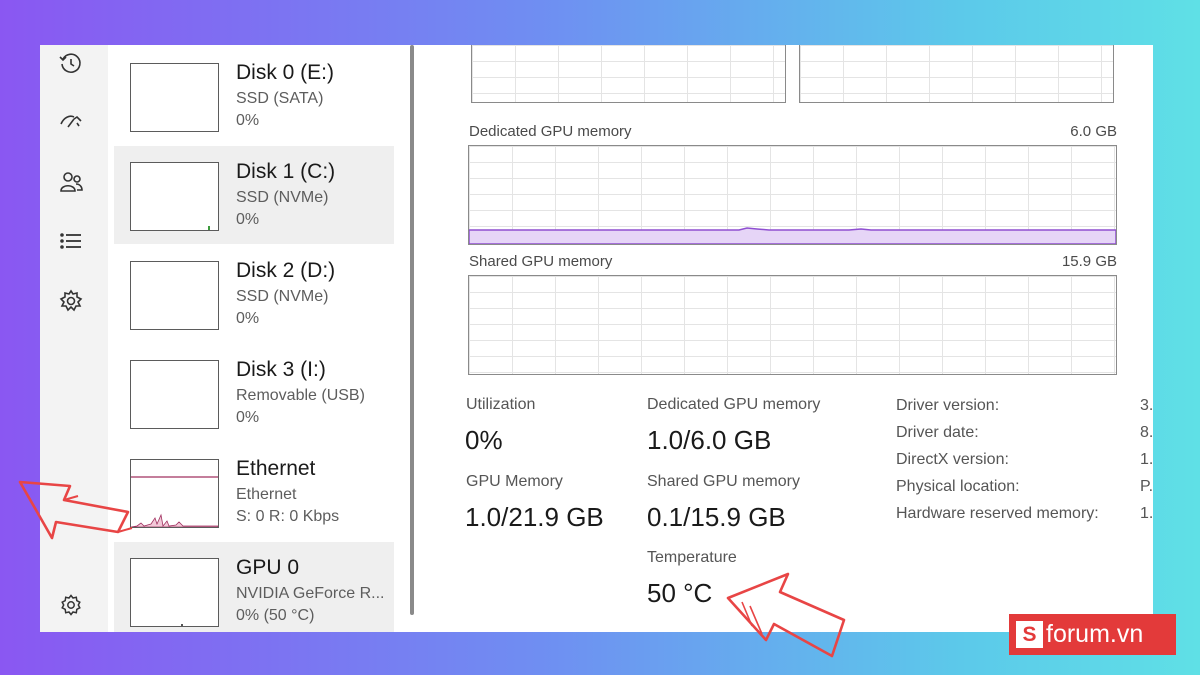 The width and height of the screenshot is (1200, 675). I want to click on ethernet-thumbnail, so click(174, 493).